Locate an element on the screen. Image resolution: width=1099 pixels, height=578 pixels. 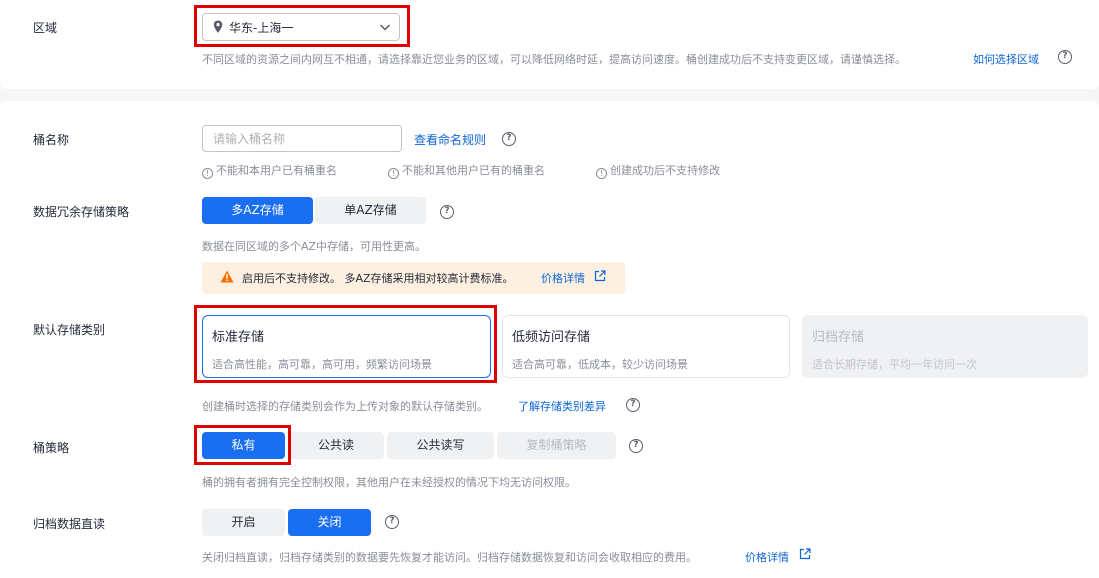
policy-hint: 桶的拥有者拥有完全控制权限，其他用户在未经授权的情况下均无访问权限。 is located at coordinates (389, 482).